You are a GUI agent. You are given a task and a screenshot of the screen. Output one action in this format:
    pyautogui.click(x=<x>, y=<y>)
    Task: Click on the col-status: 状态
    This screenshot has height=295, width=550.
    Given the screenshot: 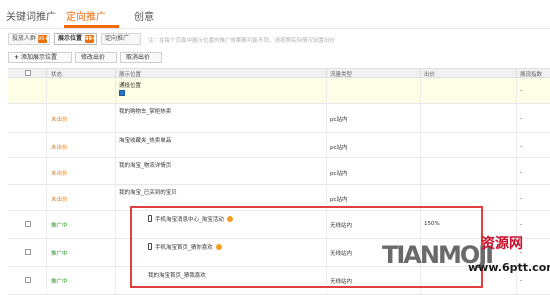 What is the action you would take?
    pyautogui.click(x=56, y=74)
    